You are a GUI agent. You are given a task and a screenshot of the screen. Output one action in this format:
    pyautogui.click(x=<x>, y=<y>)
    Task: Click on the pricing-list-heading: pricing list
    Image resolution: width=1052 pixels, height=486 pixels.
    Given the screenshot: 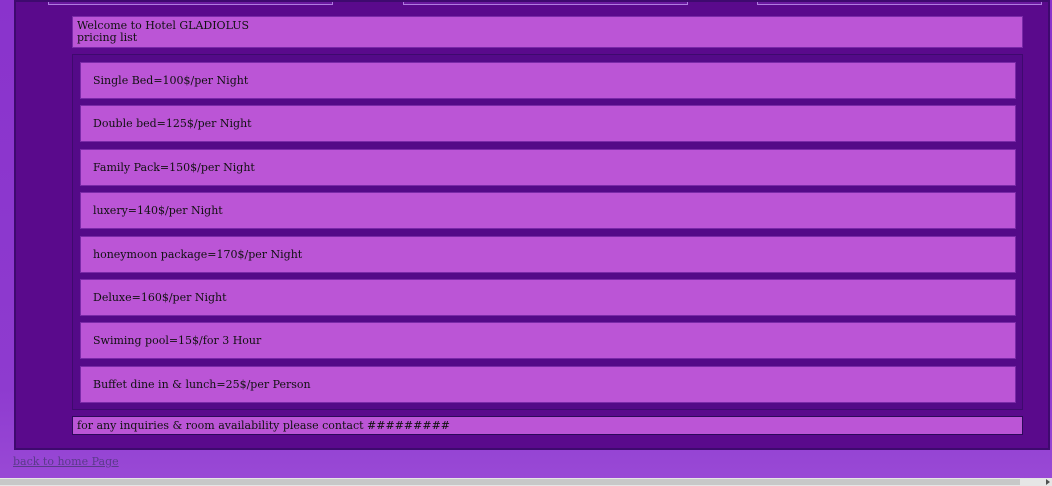 What is the action you would take?
    pyautogui.click(x=107, y=37)
    